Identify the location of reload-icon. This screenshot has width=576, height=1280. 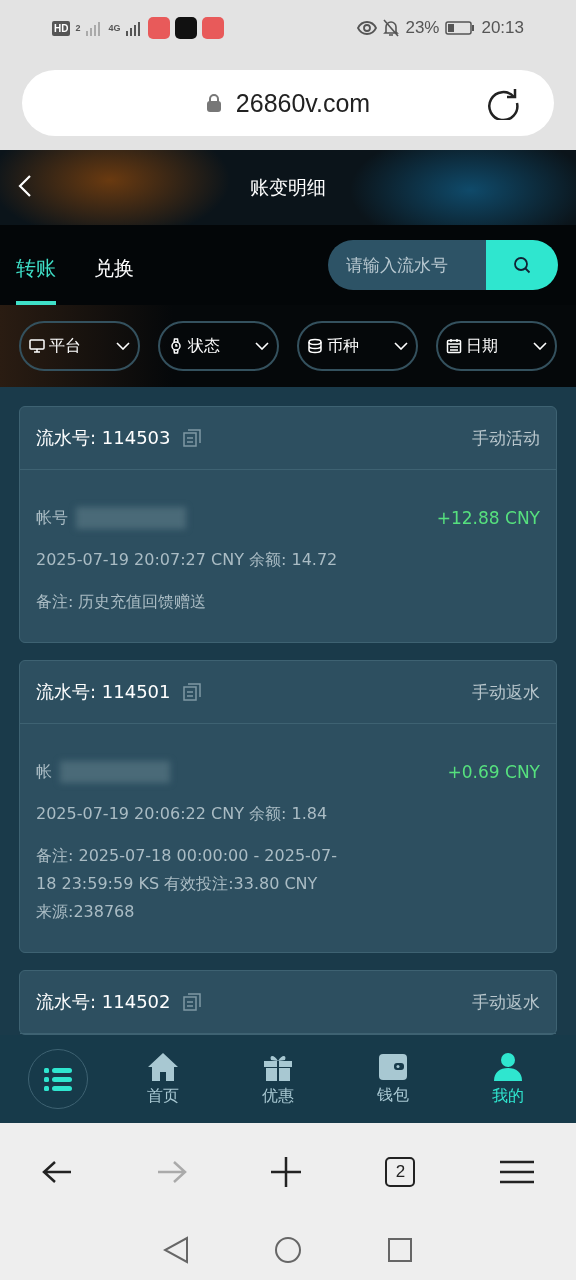
(503, 103).